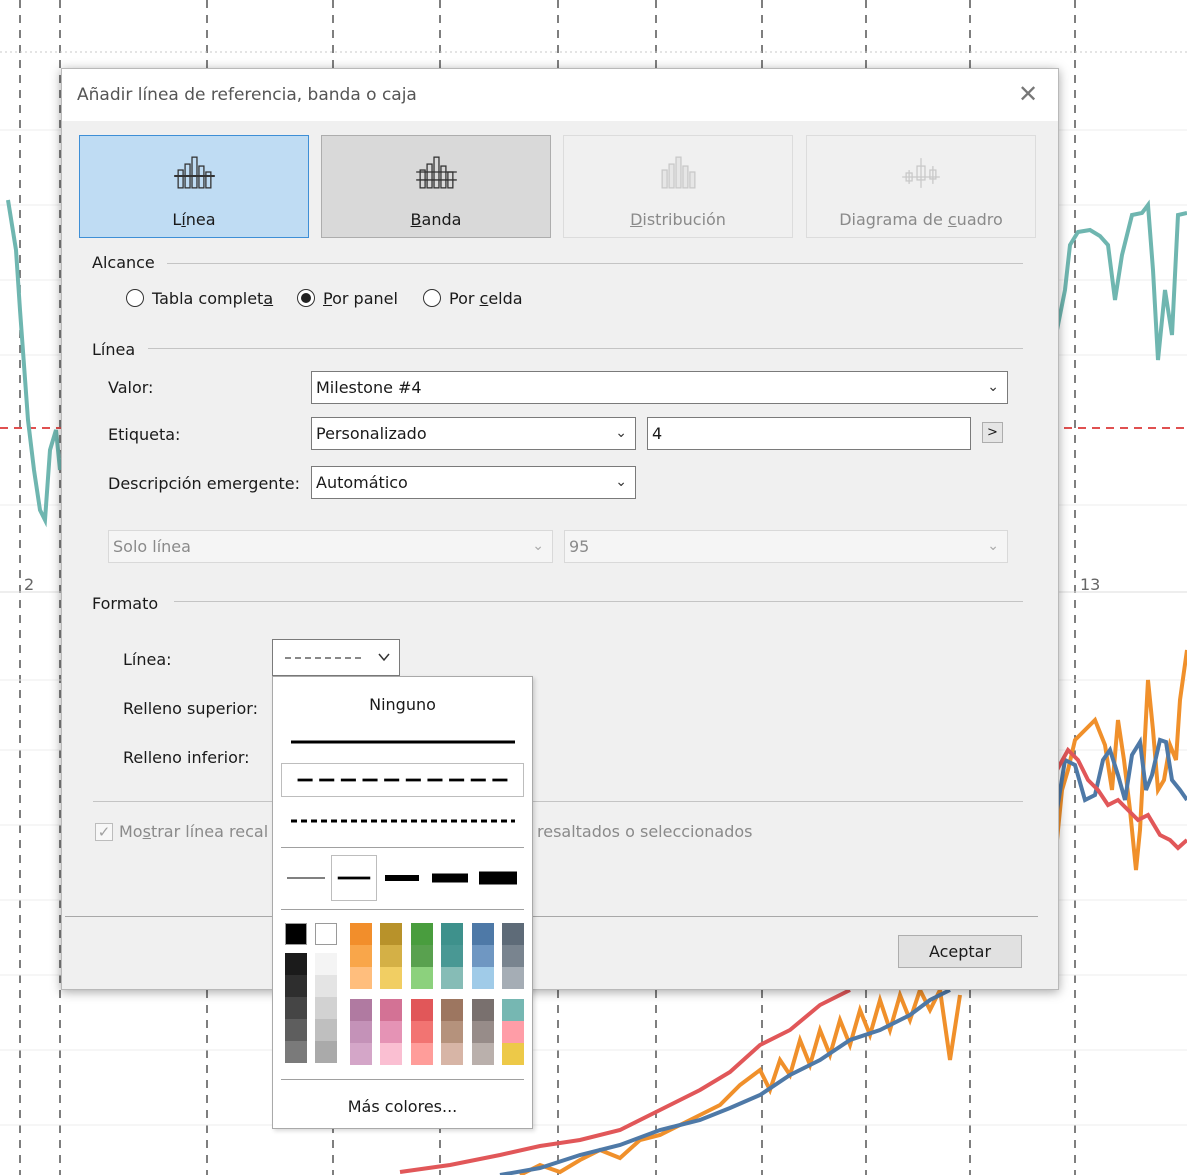  I want to click on color-swatch-black, so click(296, 934).